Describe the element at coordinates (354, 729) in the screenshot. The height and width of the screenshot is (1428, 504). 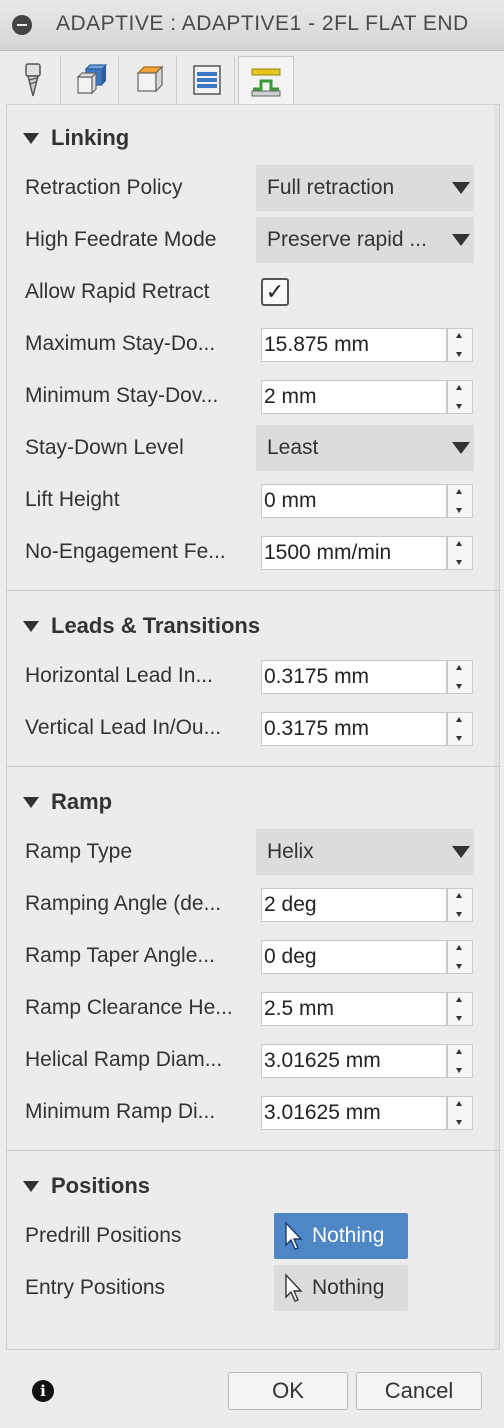
I see `vertical-lead-input: 0.3175 mm` at that location.